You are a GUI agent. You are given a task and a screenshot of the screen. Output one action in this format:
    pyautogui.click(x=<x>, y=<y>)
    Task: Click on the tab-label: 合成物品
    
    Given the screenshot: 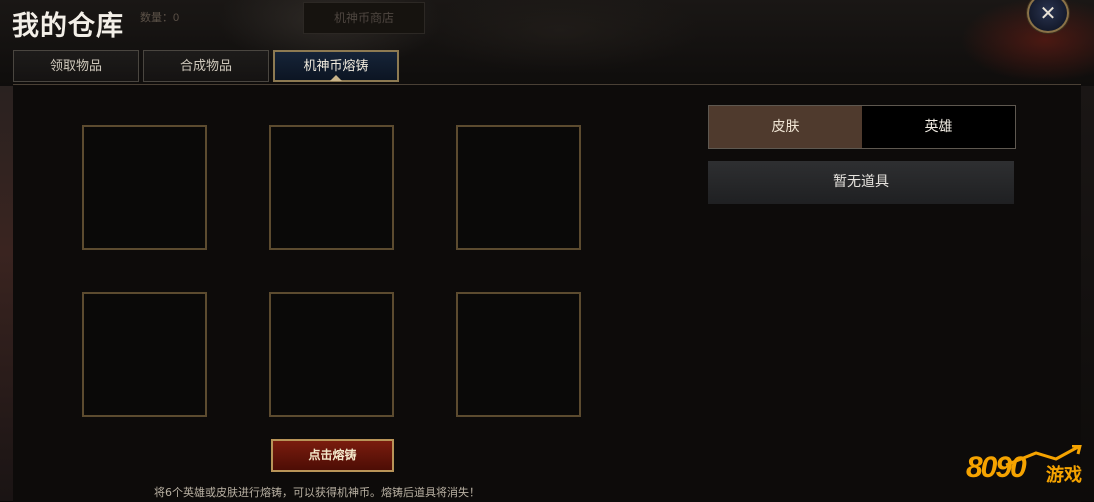 What is the action you would take?
    pyautogui.click(x=205, y=66)
    